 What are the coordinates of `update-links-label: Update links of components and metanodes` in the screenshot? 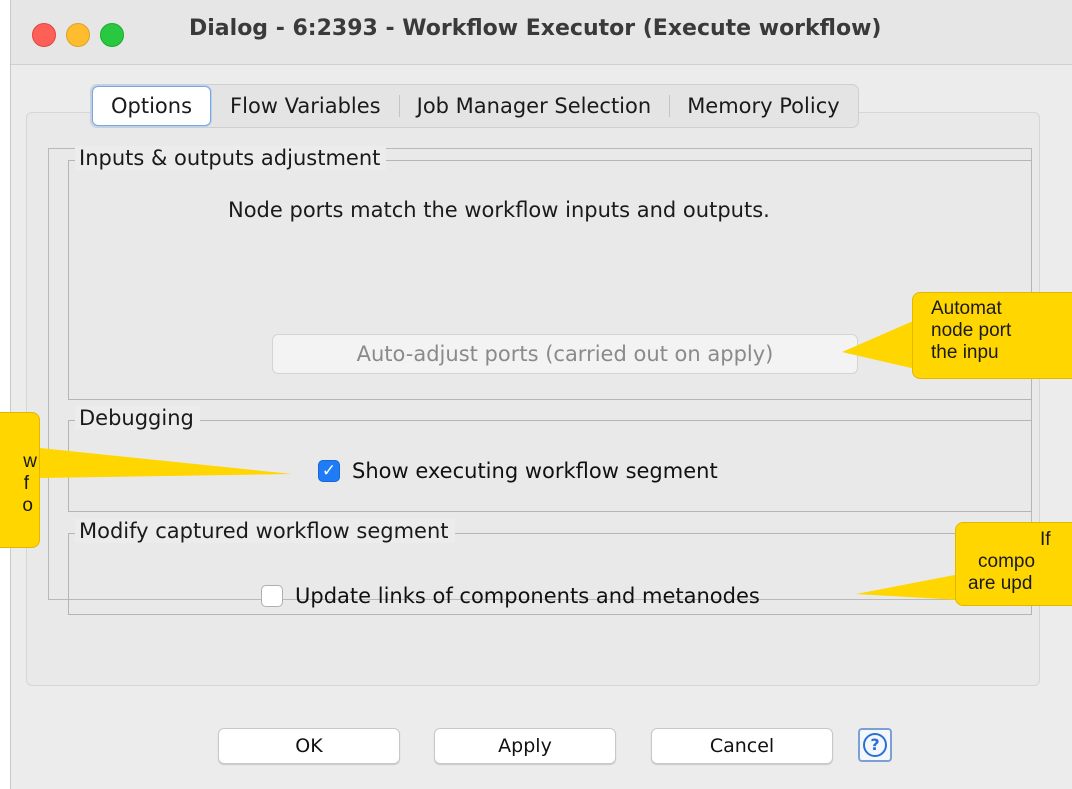 It's located at (527, 596).